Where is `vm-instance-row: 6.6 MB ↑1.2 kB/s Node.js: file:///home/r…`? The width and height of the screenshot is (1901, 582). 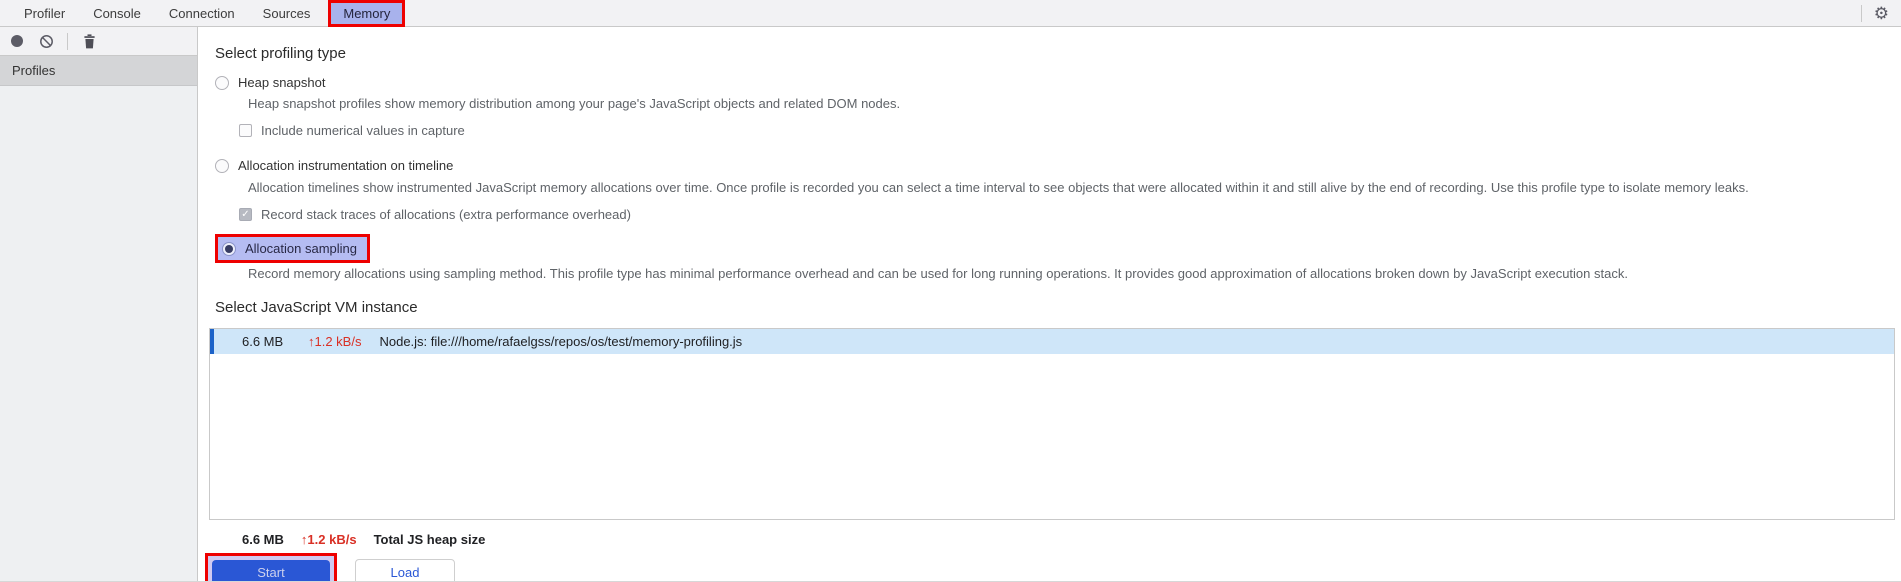 vm-instance-row: 6.6 MB ↑1.2 kB/s Node.js: file:///home/r… is located at coordinates (1052, 341).